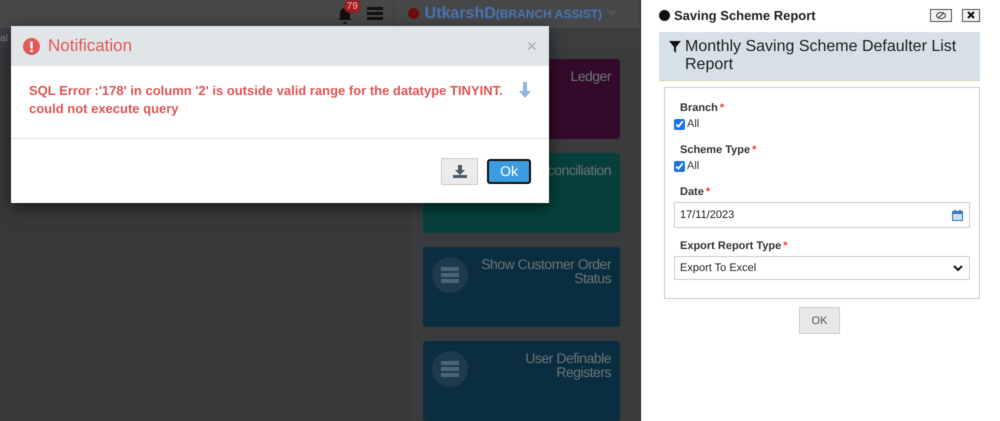 The height and width of the screenshot is (421, 1000). Describe the element at coordinates (266, 100) in the screenshot. I see `error-message: SQL Error :'178' in column '2' is outside valid range for the datatype TINYINT. could not execute query` at that location.